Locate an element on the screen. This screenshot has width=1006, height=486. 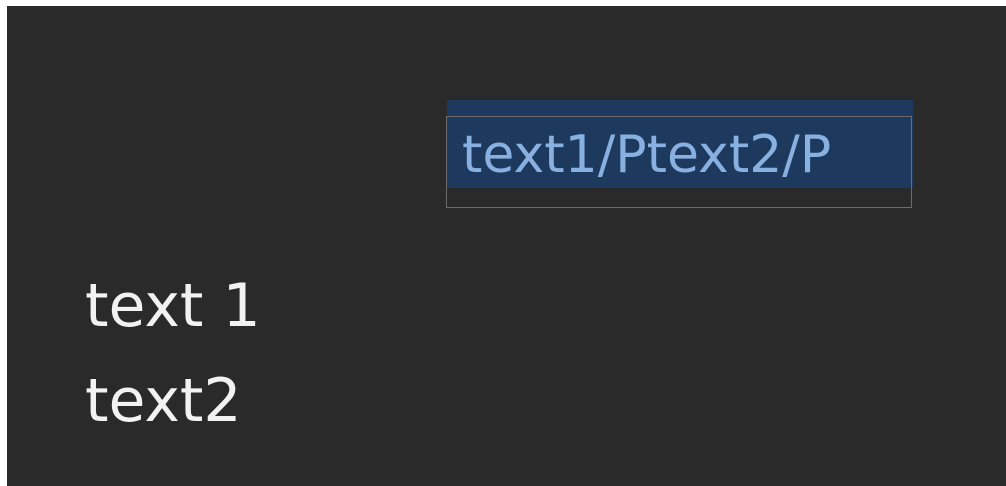
text-input-field: text1/Ptext2/P is located at coordinates (679, 162).